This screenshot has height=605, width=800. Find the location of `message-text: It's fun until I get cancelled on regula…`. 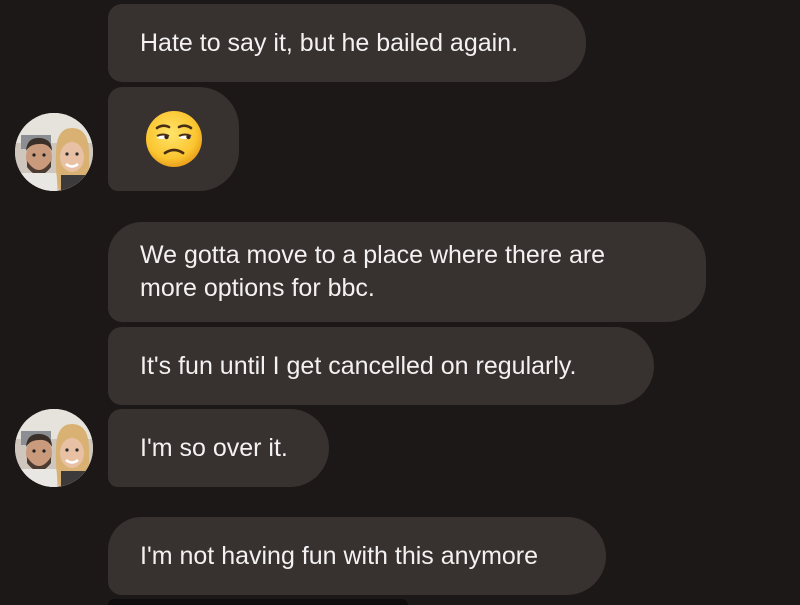

message-text: It's fun until I get cancelled on regula… is located at coordinates (358, 365).